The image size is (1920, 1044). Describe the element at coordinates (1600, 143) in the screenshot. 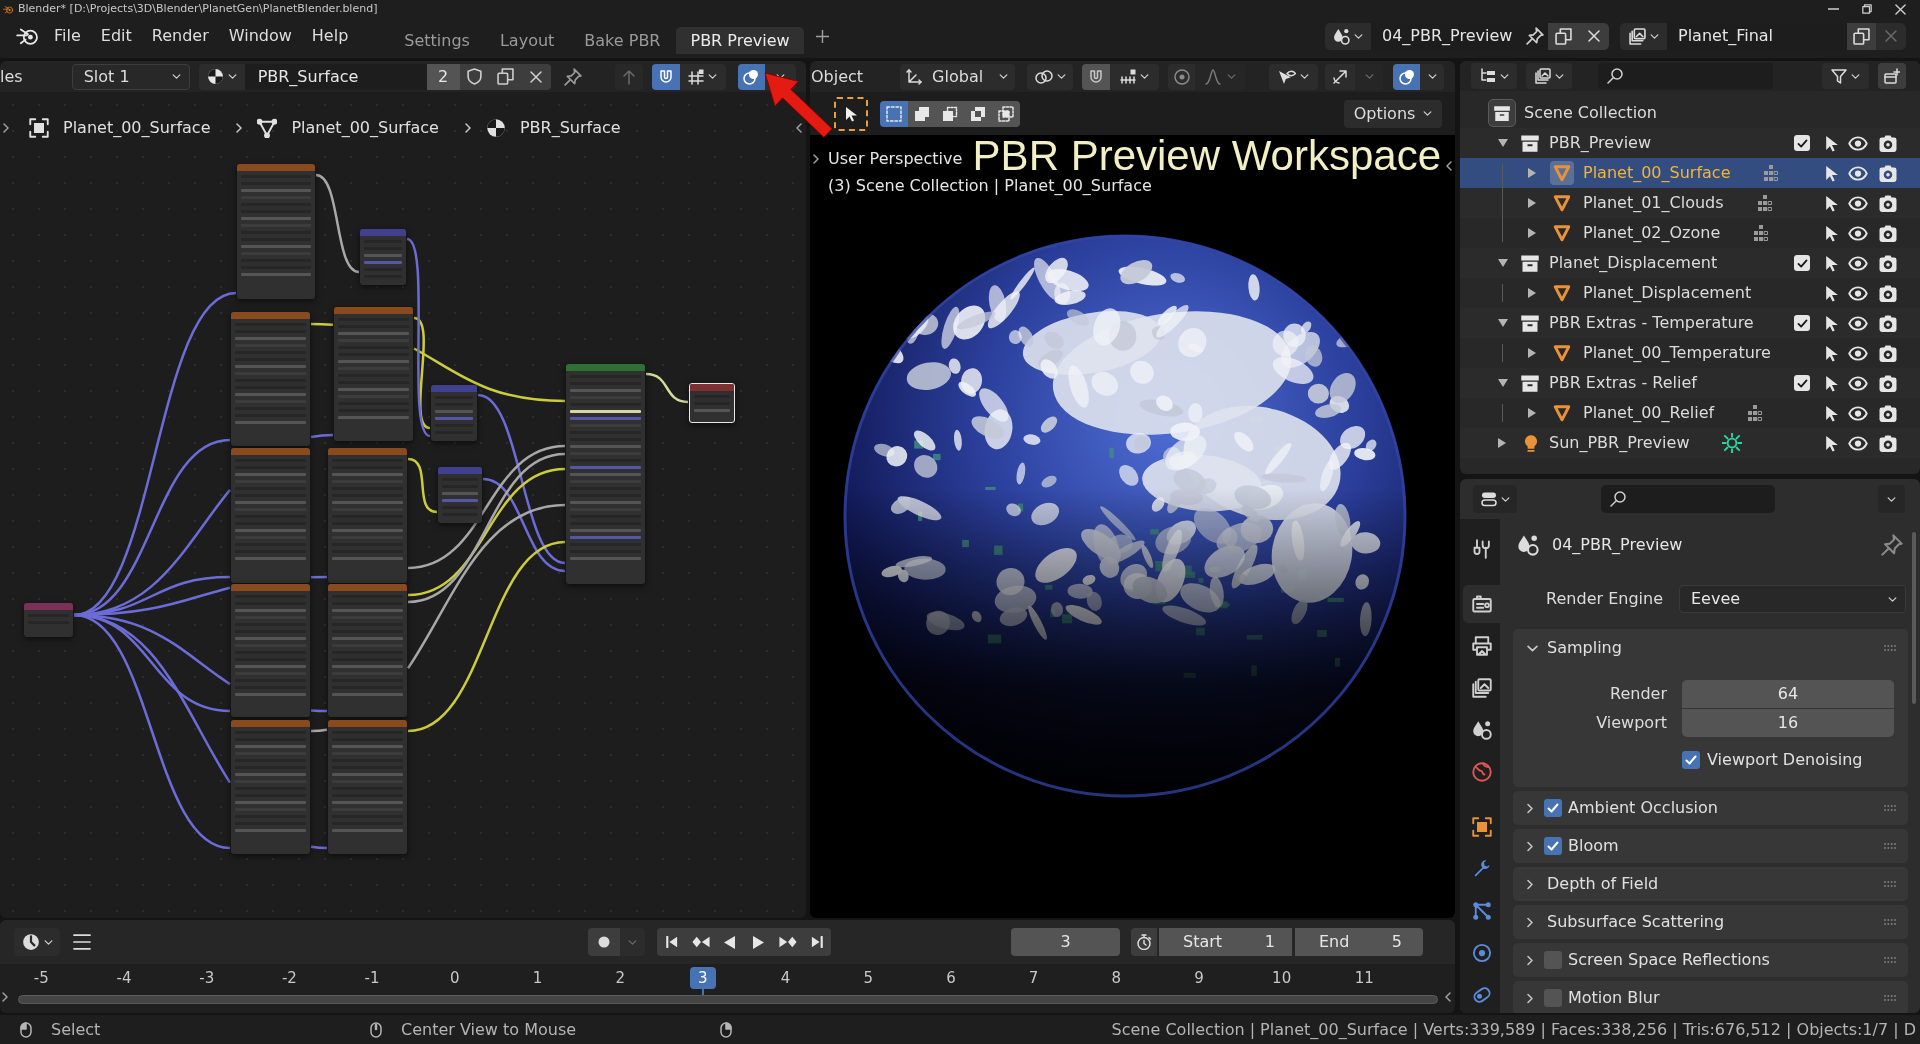

I see `outliner-item-label: PBR_Preview` at that location.